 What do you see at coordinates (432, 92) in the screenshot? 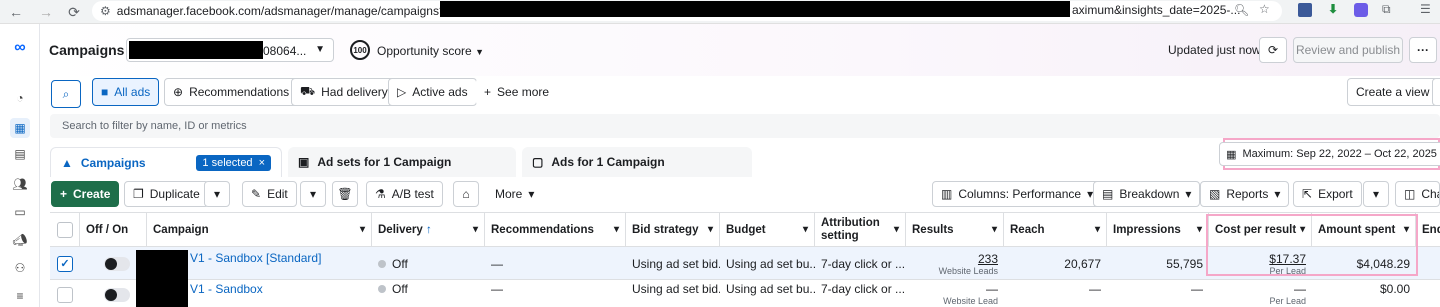
I see `active-ads-filter: ▷ Active ads` at bounding box center [432, 92].